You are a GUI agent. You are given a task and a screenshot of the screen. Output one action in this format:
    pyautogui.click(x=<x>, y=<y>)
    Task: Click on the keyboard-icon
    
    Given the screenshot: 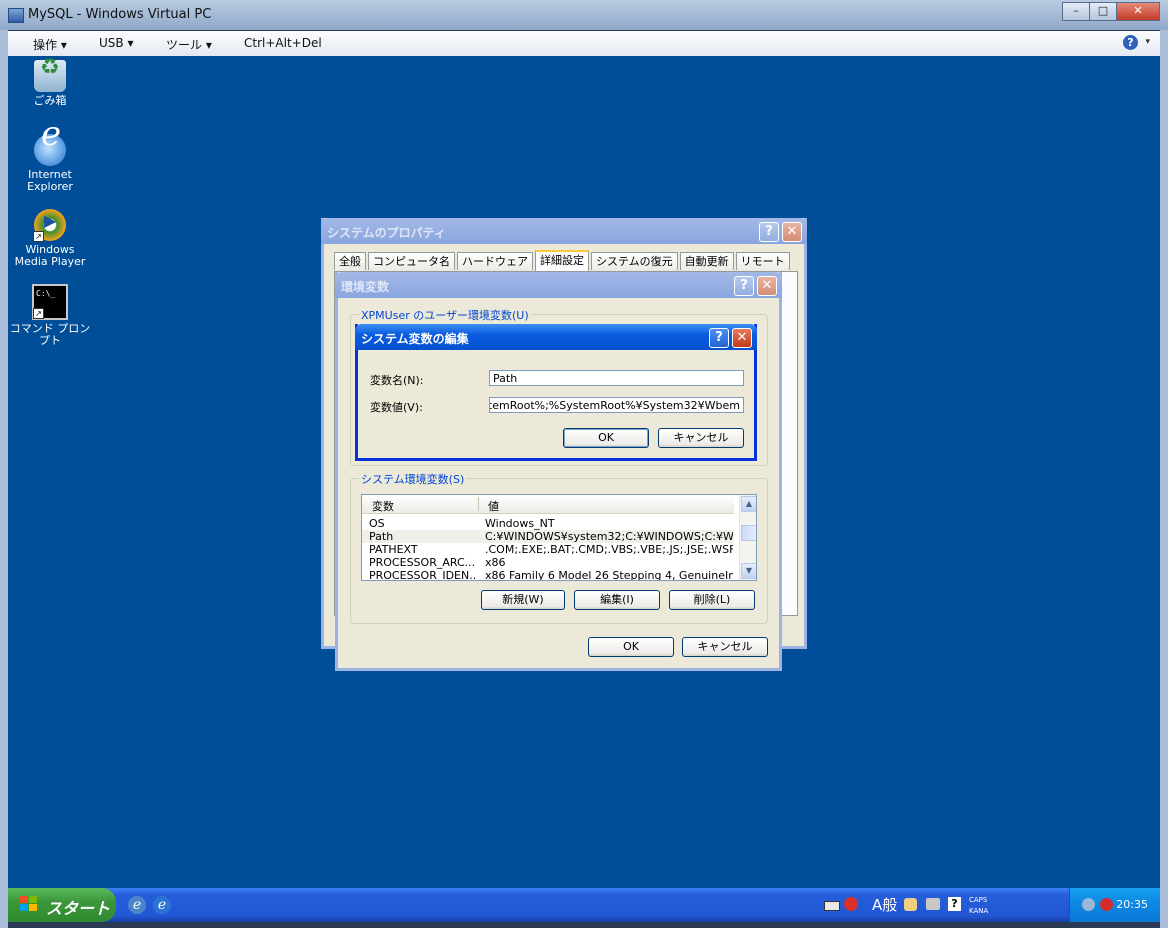 What is the action you would take?
    pyautogui.click(x=832, y=906)
    